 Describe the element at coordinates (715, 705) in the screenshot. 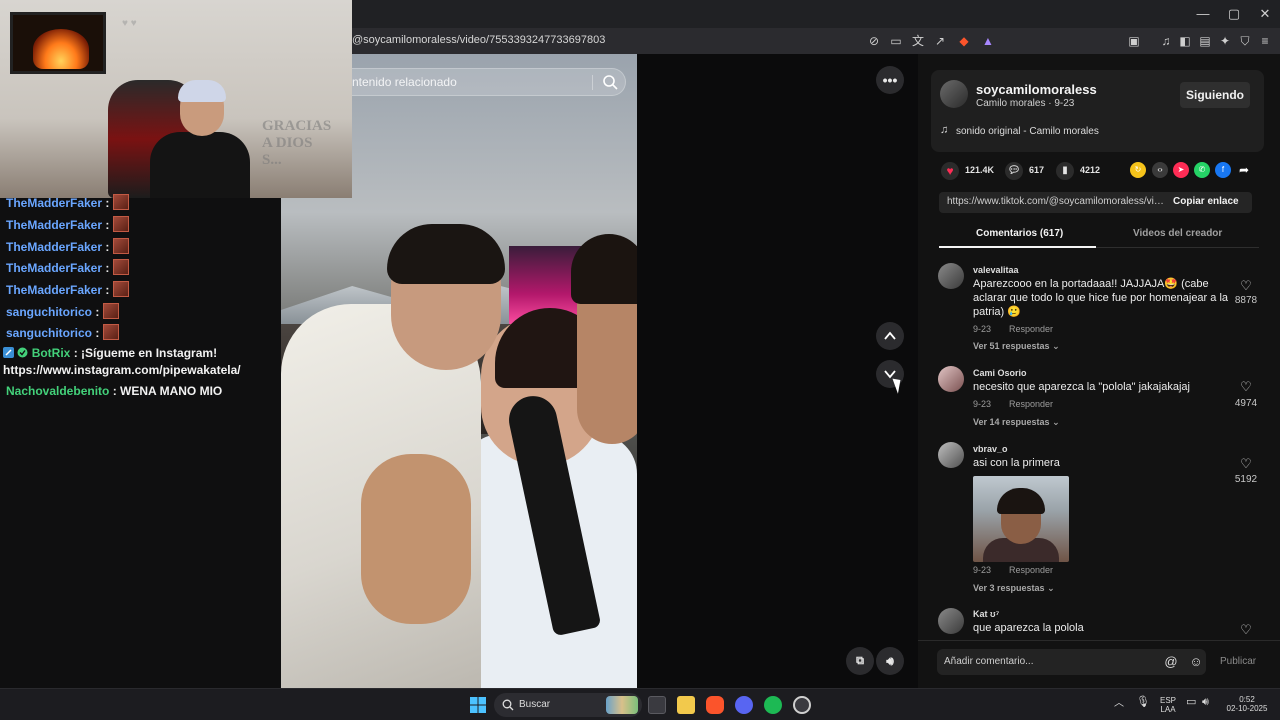

I see `brave-browser-icon` at that location.